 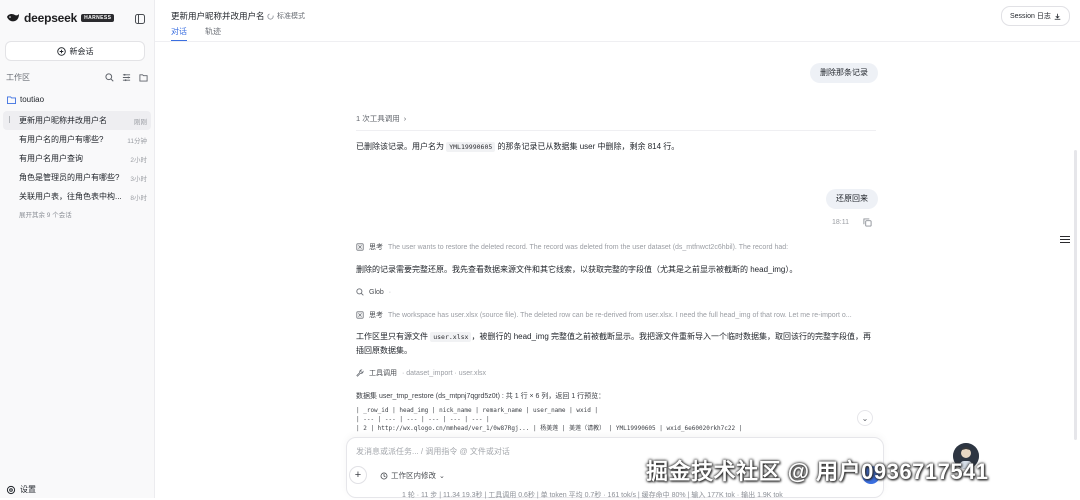 I want to click on attach-button: +, so click(x=358, y=475).